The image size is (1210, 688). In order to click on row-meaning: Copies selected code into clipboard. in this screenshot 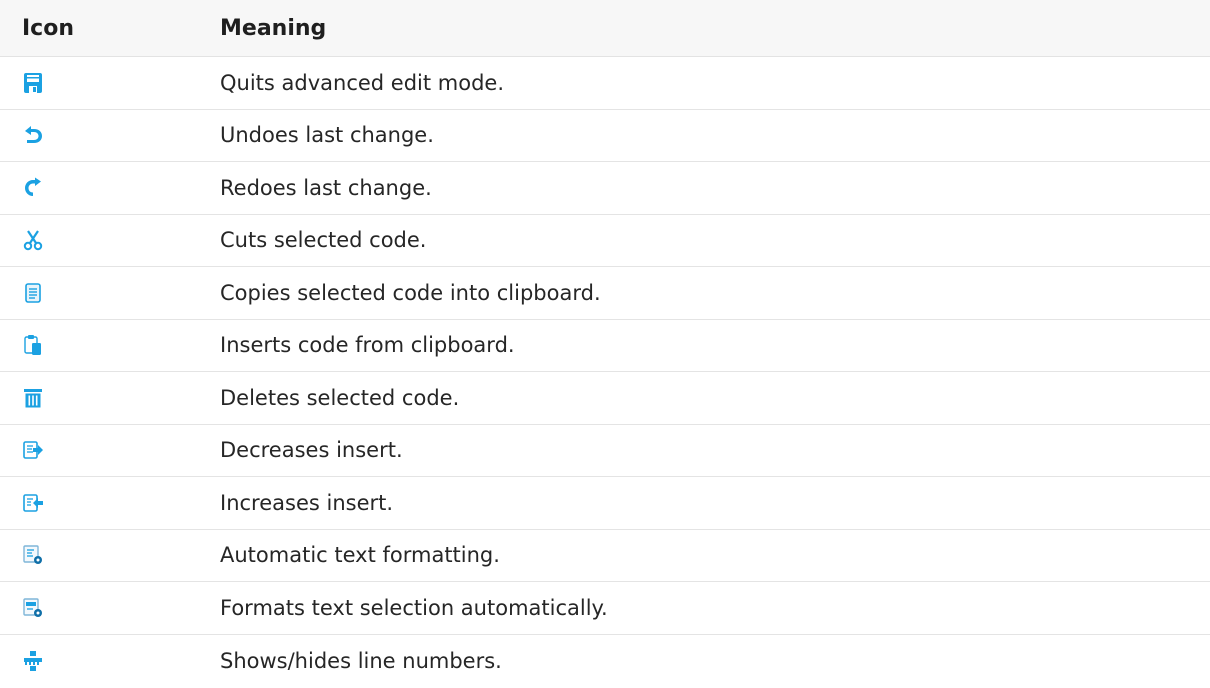, I will do `click(410, 292)`.